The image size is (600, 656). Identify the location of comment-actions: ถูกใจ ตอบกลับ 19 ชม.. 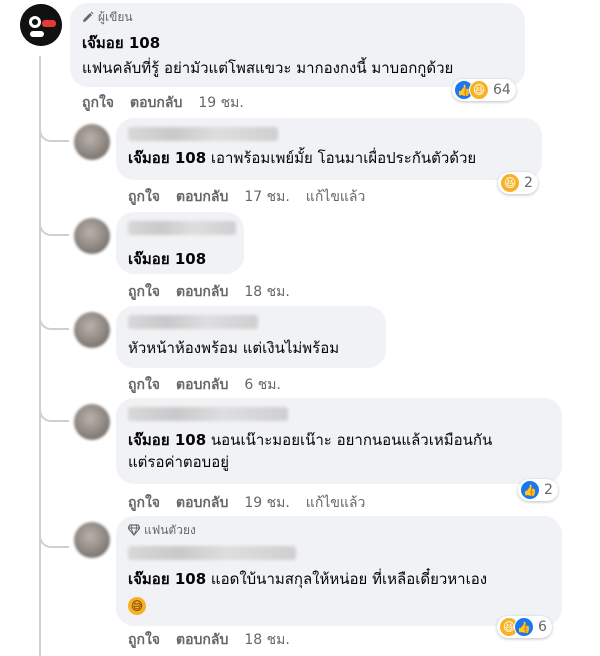
(163, 103).